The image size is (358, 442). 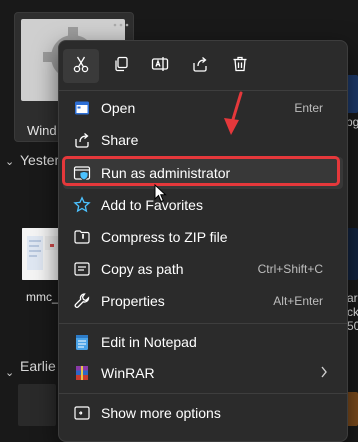 I want to click on chevron-right-icon, so click(x=324, y=374).